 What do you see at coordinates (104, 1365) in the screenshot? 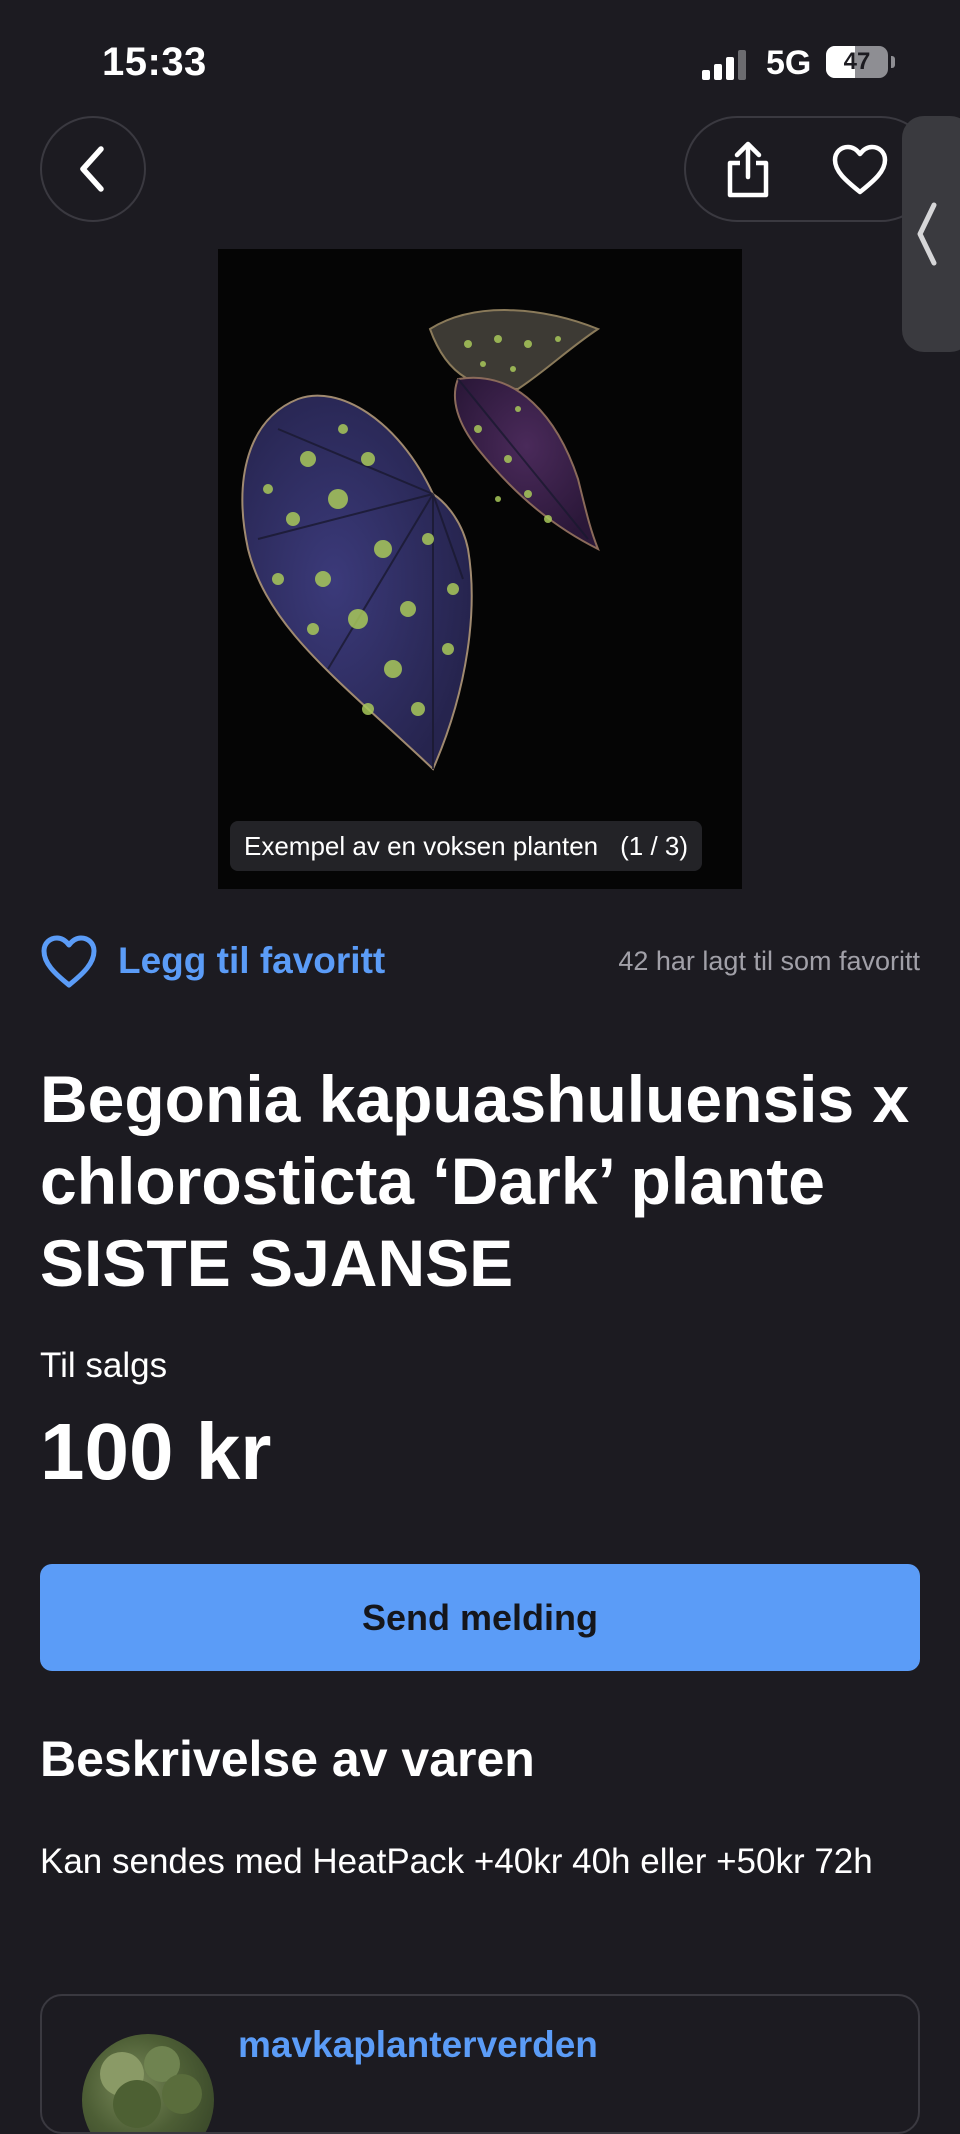
I see `listing-status: Til salgs` at bounding box center [104, 1365].